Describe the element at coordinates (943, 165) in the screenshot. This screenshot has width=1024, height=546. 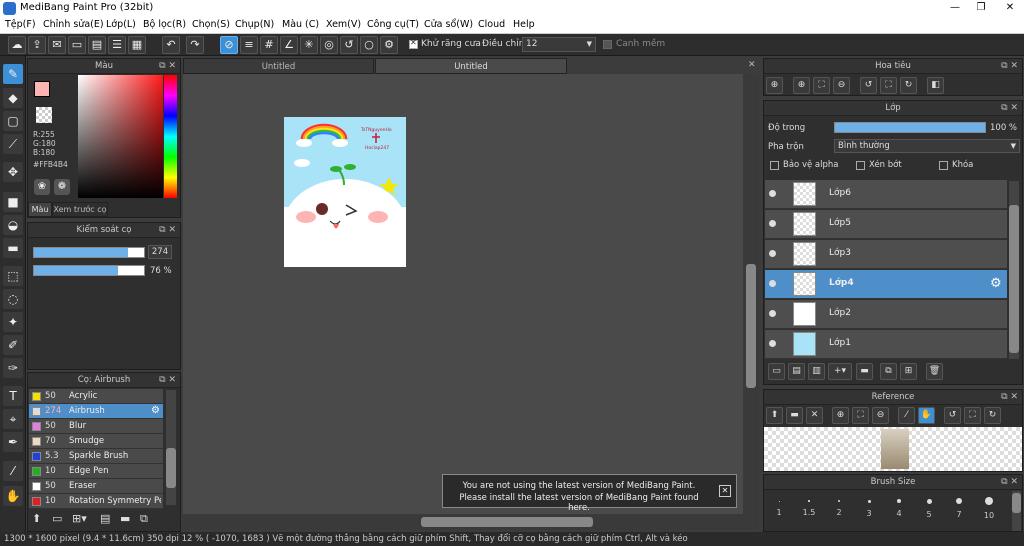
I see `lock-checkbox` at that location.